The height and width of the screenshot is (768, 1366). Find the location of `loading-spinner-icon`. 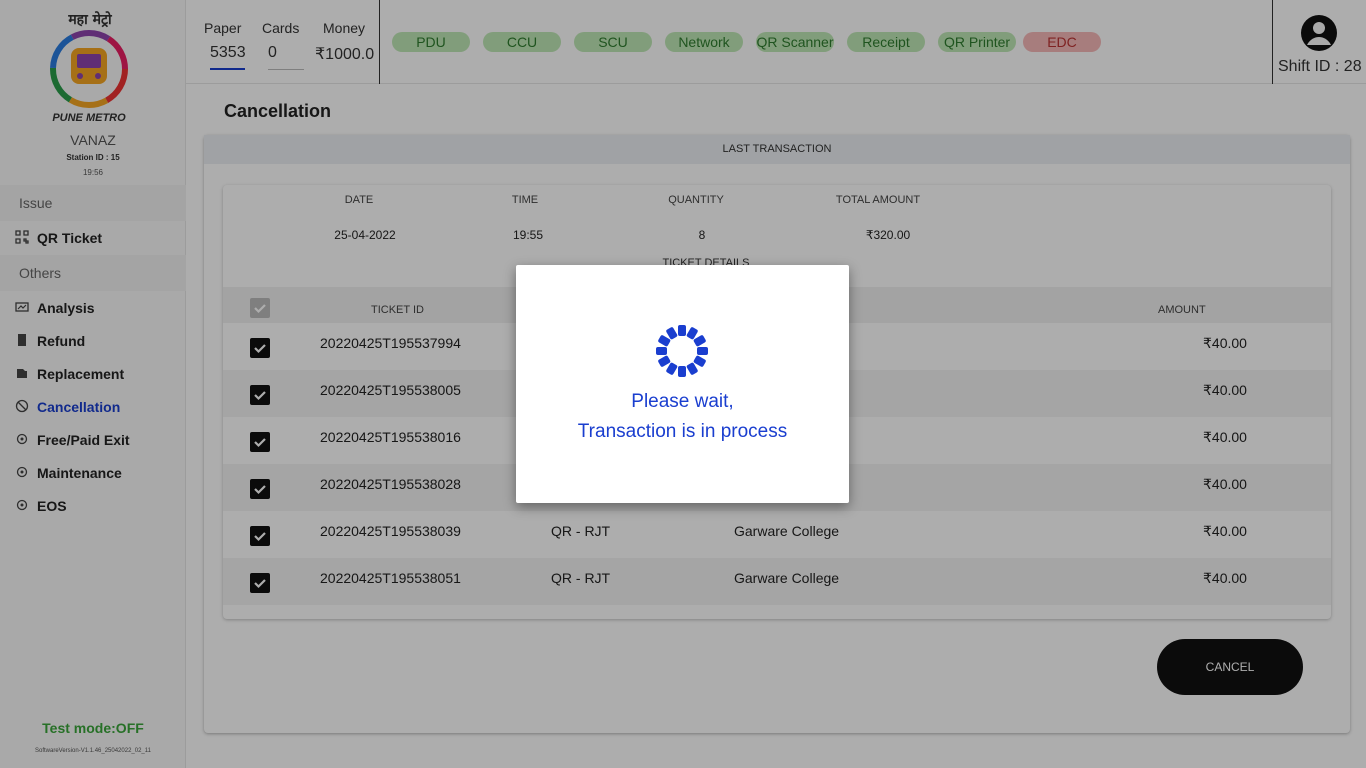

loading-spinner-icon is located at coordinates (682, 351).